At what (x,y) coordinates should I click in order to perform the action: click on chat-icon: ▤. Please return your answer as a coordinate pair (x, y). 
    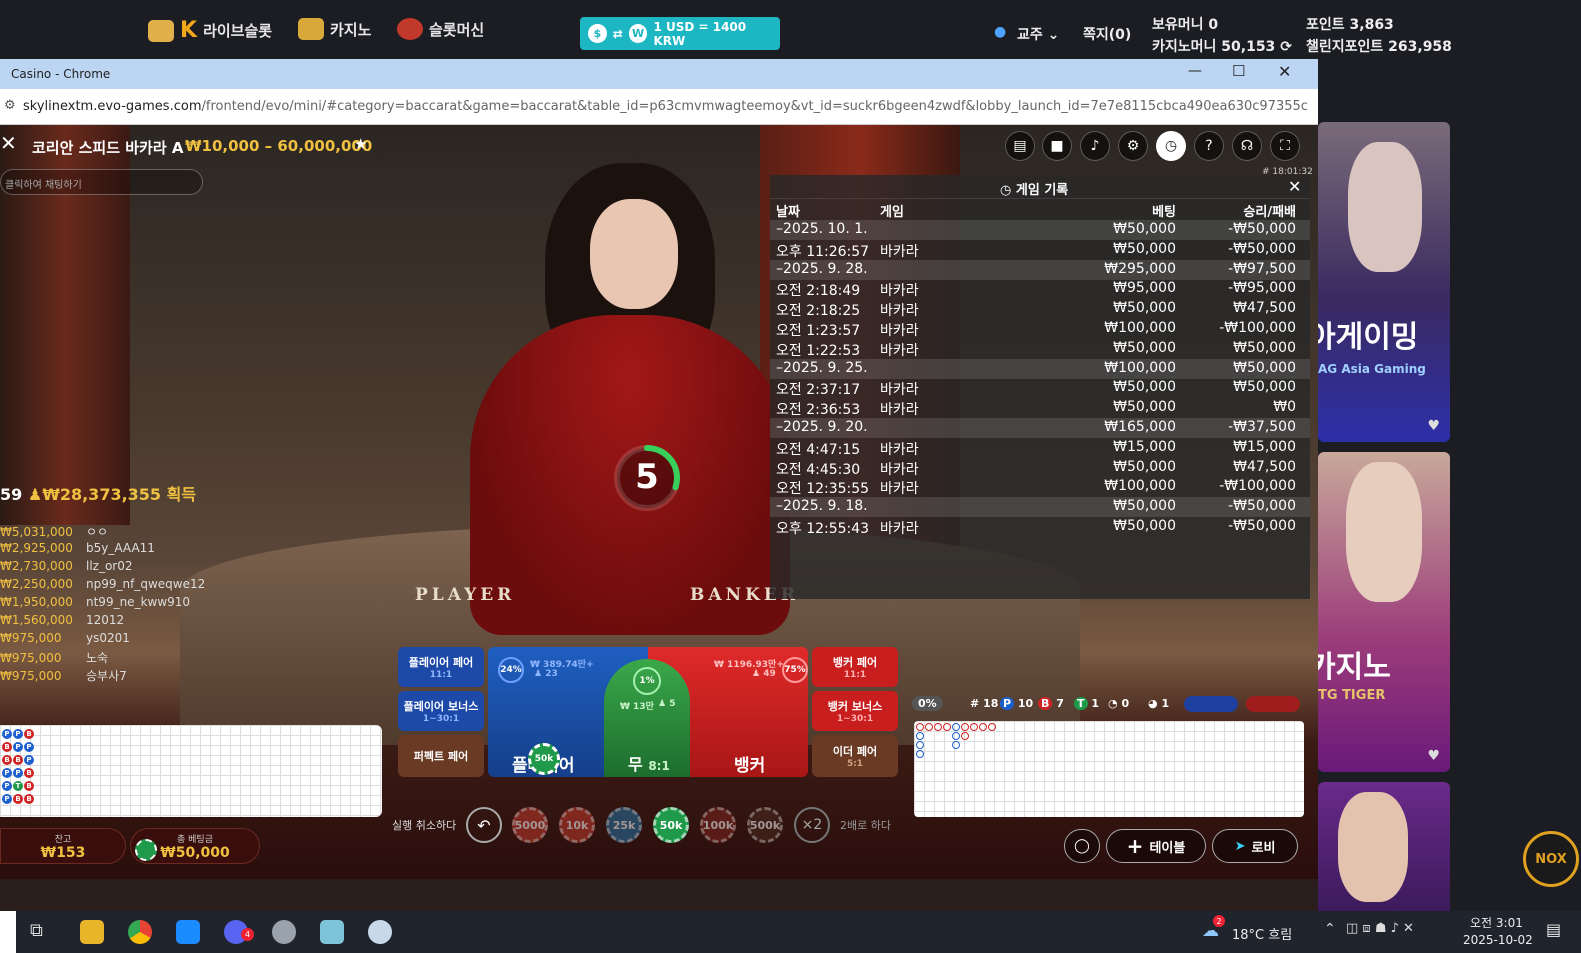
    Looking at the image, I should click on (1020, 146).